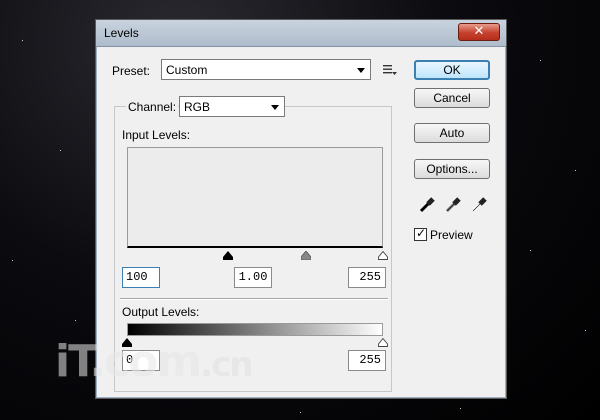  I want to click on input-gamma-slider, so click(306, 255).